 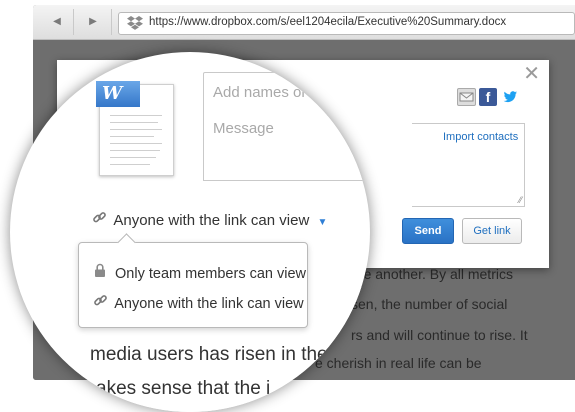 I want to click on lock-icon, so click(x=102, y=272).